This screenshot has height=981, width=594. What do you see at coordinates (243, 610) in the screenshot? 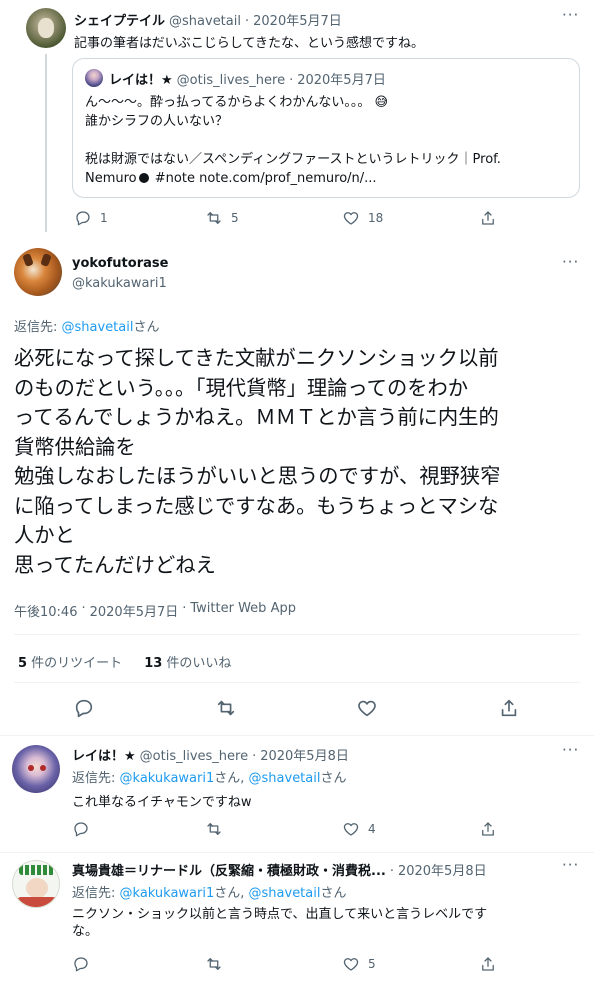
I see `main-client: Twitter Web App` at bounding box center [243, 610].